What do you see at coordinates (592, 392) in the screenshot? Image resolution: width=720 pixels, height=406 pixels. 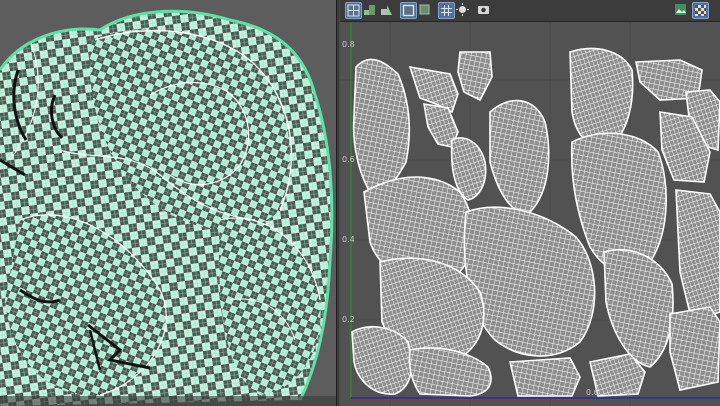 I see `u-tick-label: 0.6` at bounding box center [592, 392].